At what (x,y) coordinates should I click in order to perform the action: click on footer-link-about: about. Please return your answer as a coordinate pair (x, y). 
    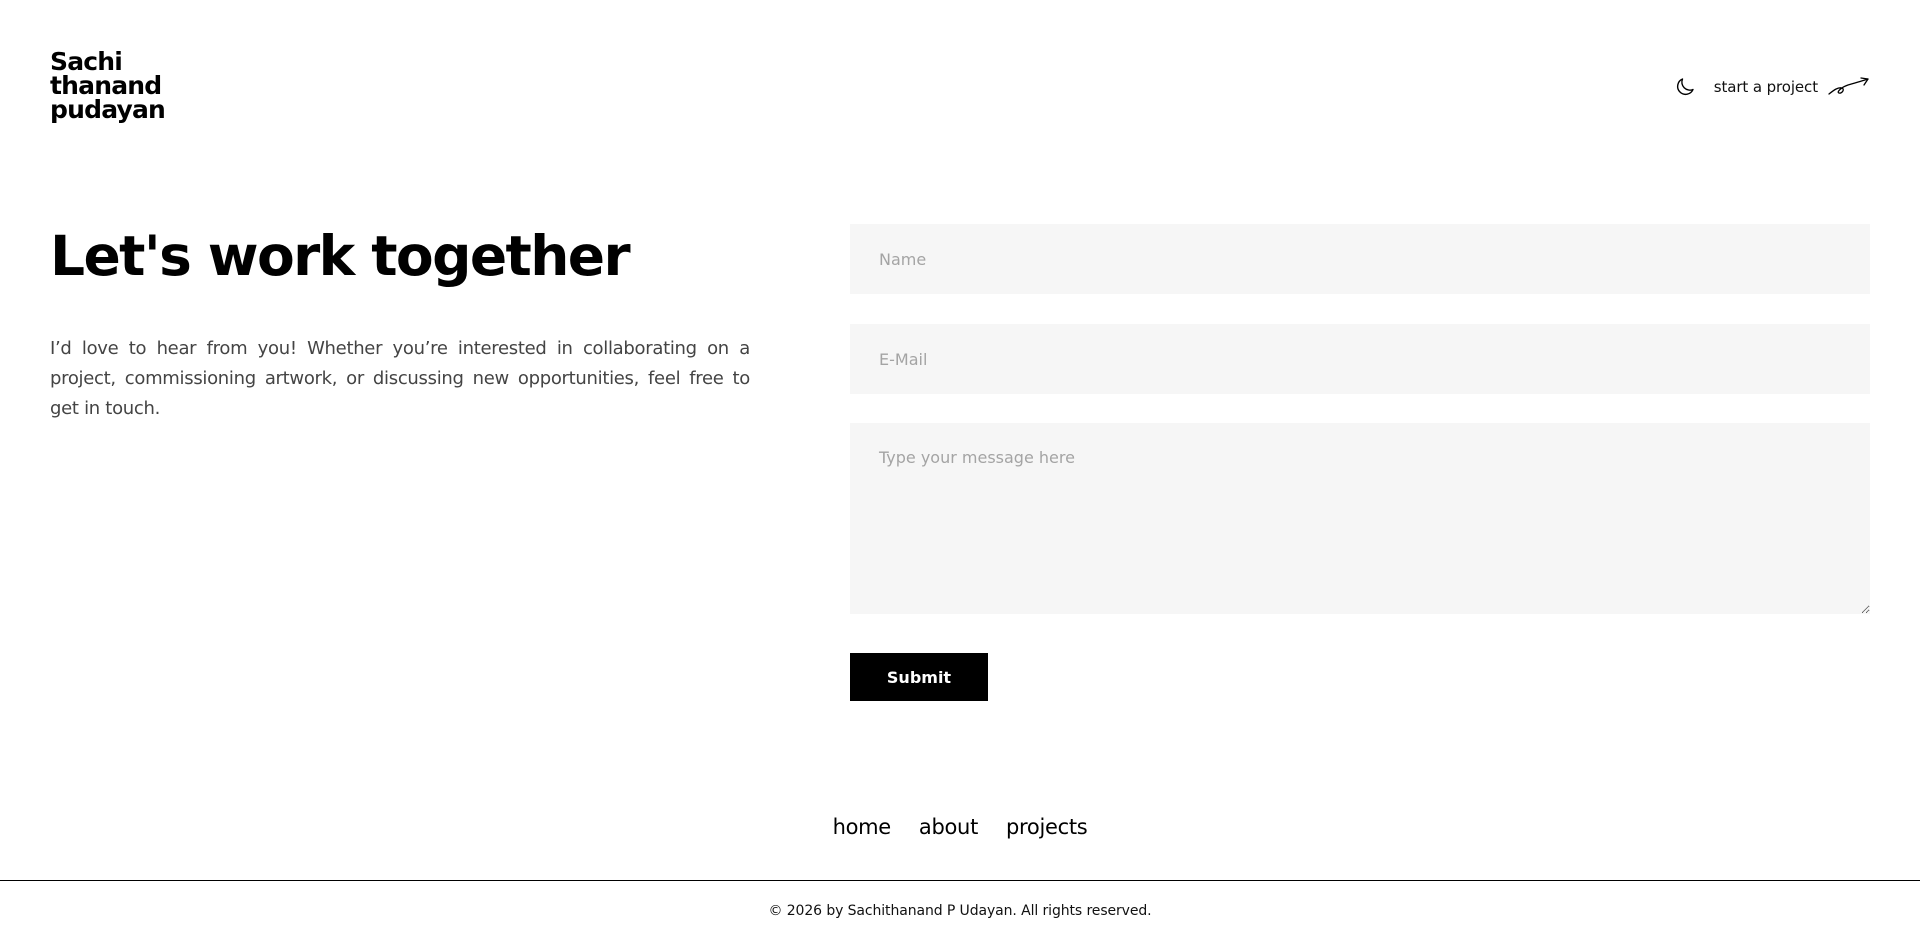
    Looking at the image, I should click on (948, 827).